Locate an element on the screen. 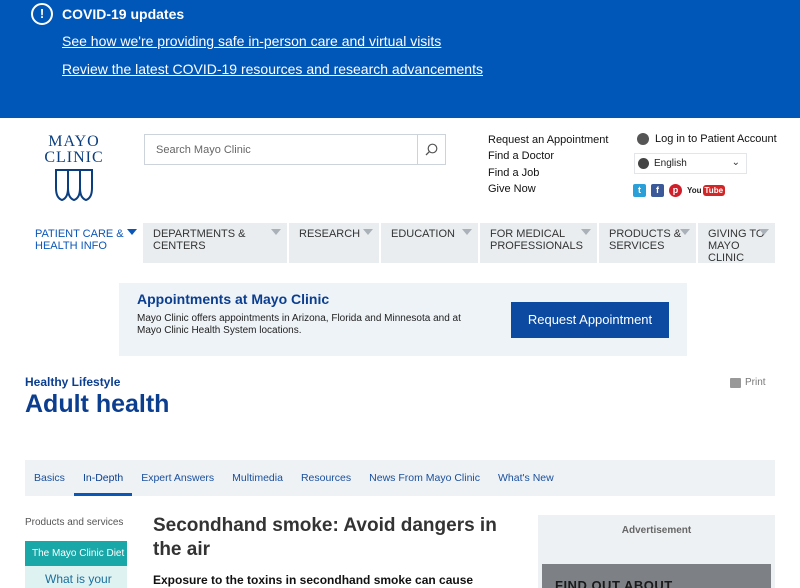 This screenshot has width=800, height=588. login-link: Log in to Patient Account is located at coordinates (707, 139).